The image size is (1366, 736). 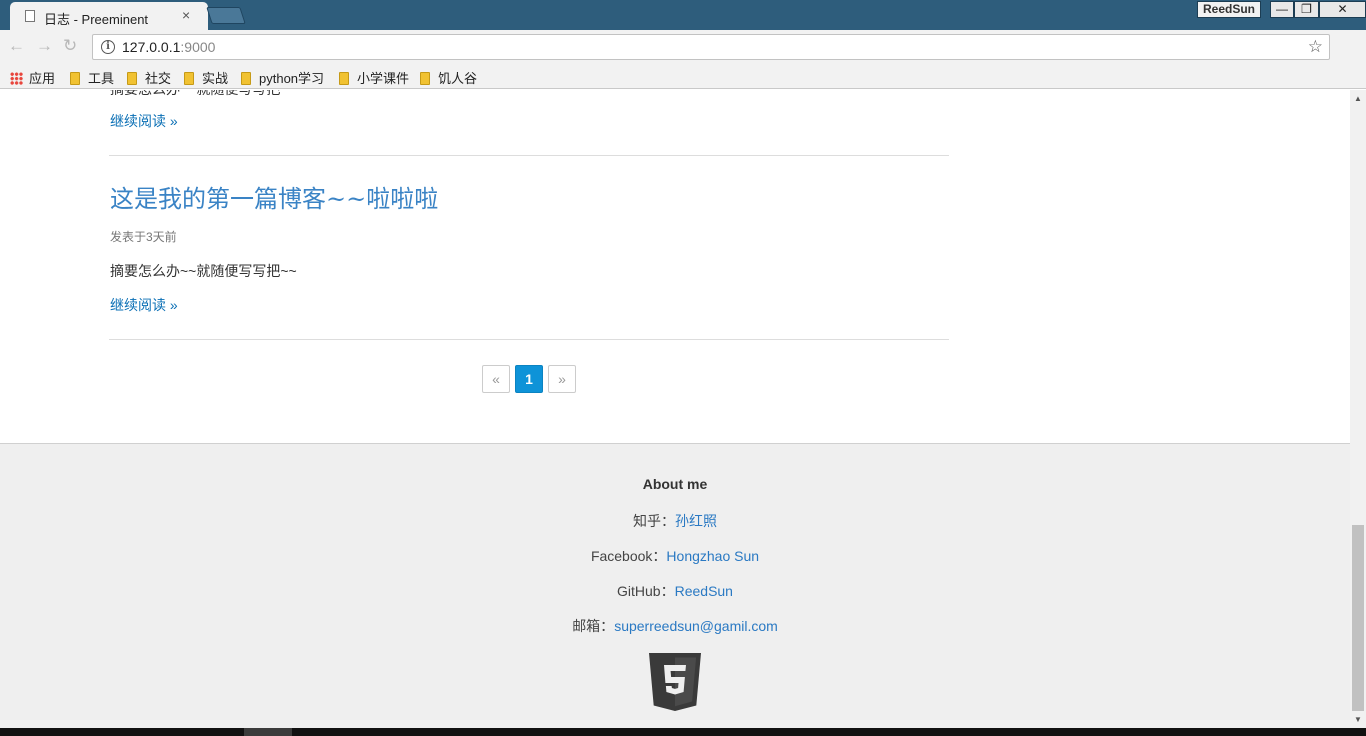 What do you see at coordinates (274, 196) in the screenshot?
I see `post-title-link: 这是我的第一篇博客~~啦啦啦` at bounding box center [274, 196].